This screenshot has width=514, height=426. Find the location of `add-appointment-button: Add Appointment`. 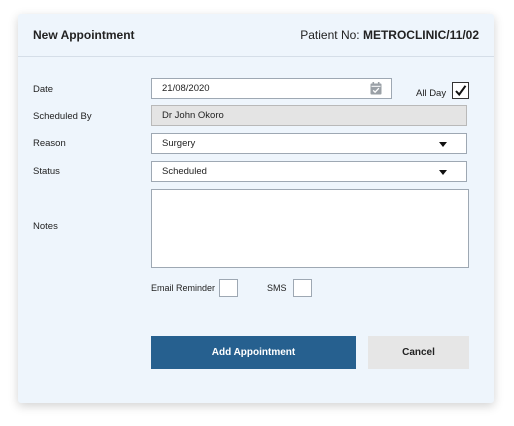

add-appointment-button: Add Appointment is located at coordinates (253, 352).